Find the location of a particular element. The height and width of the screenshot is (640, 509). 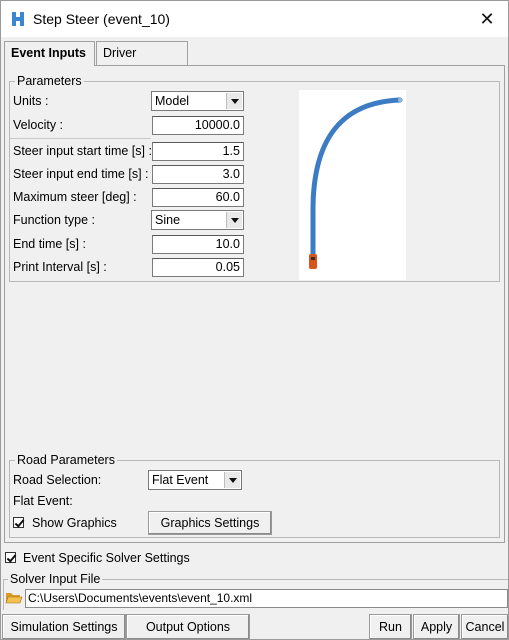

steer-end-input: 3.0 is located at coordinates (198, 174).